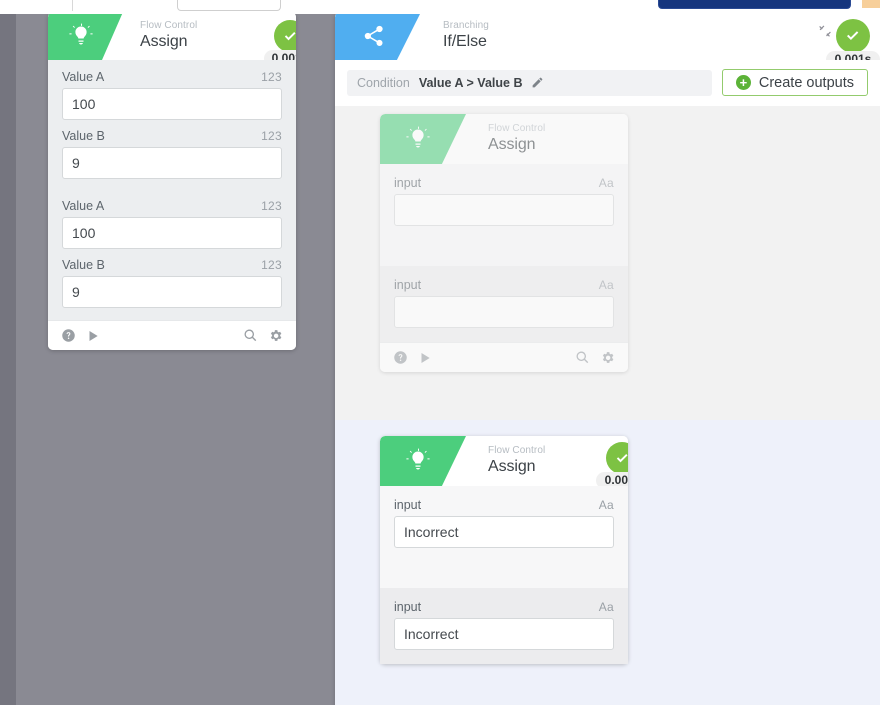 This screenshot has width=880, height=705. I want to click on node-title-block: Branching If/Else, so click(466, 35).